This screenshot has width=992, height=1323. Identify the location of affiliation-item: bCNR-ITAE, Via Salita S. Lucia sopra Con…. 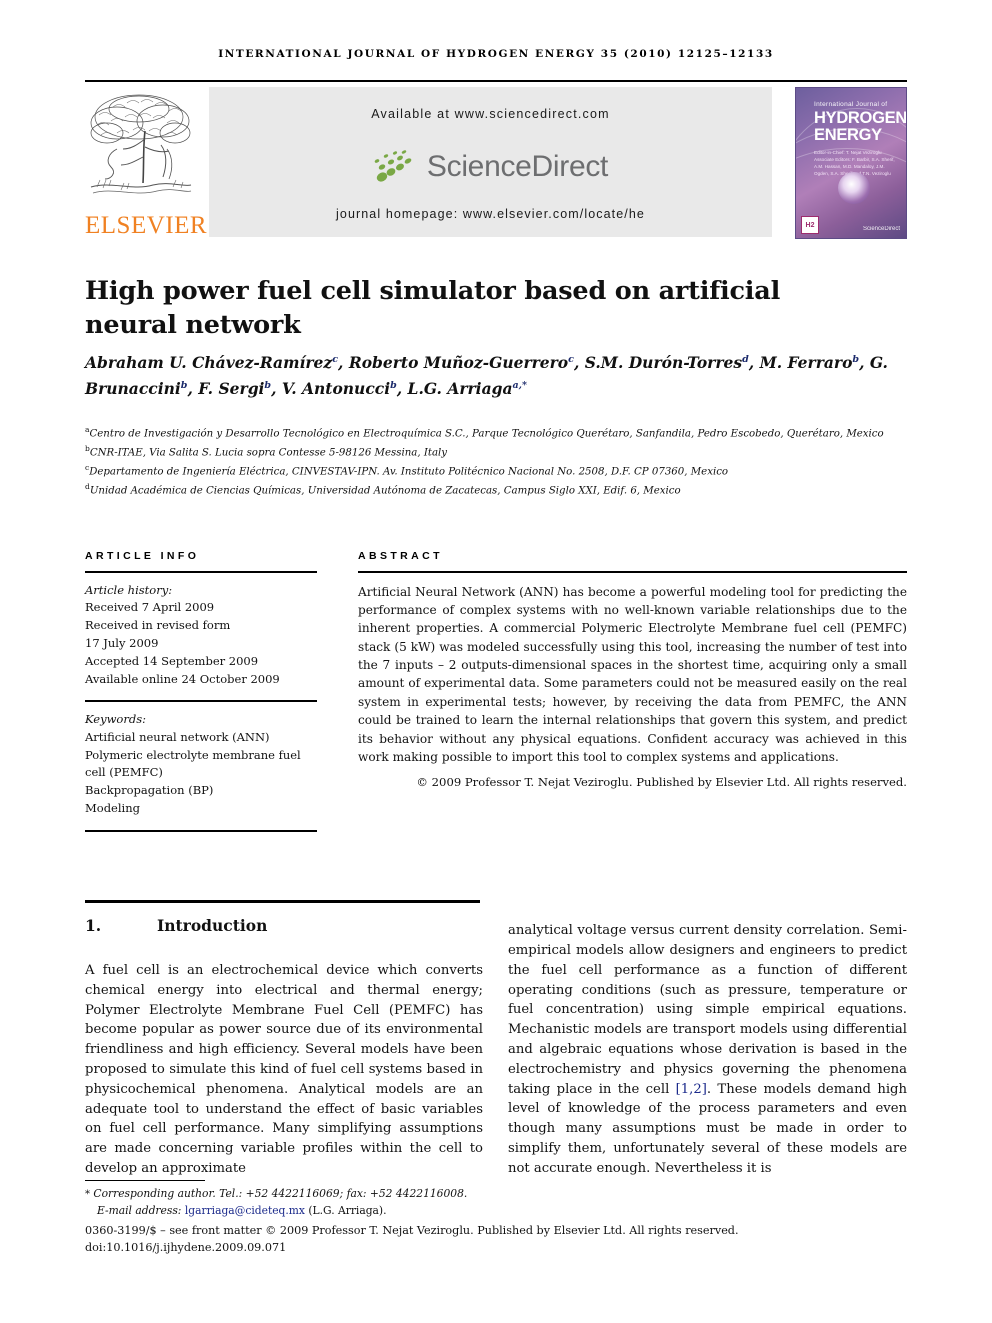
(266, 451).